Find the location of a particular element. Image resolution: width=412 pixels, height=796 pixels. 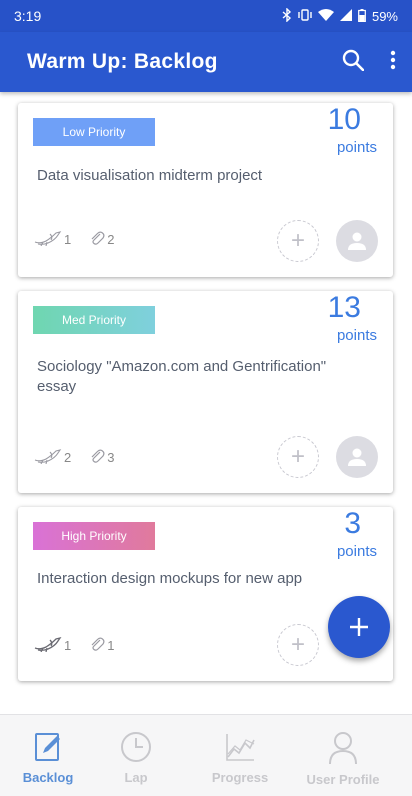

attachments-count: 3 is located at coordinates (101, 457).